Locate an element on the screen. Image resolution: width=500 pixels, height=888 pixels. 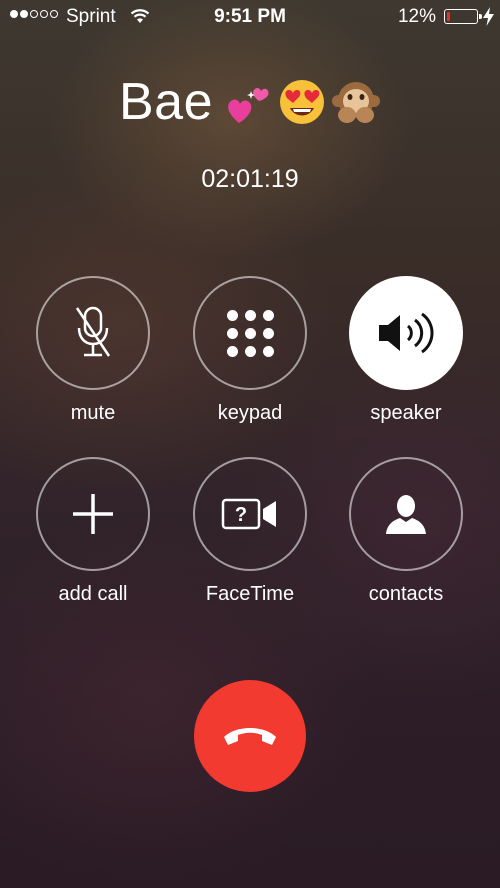
call-duration: 02:01:19 is located at coordinates (250, 179).